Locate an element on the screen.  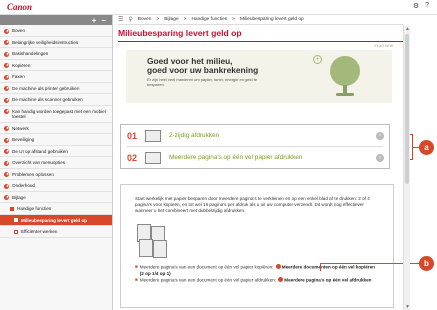
page-title: Milieubesparing levert geld op is located at coordinates (260, 35).